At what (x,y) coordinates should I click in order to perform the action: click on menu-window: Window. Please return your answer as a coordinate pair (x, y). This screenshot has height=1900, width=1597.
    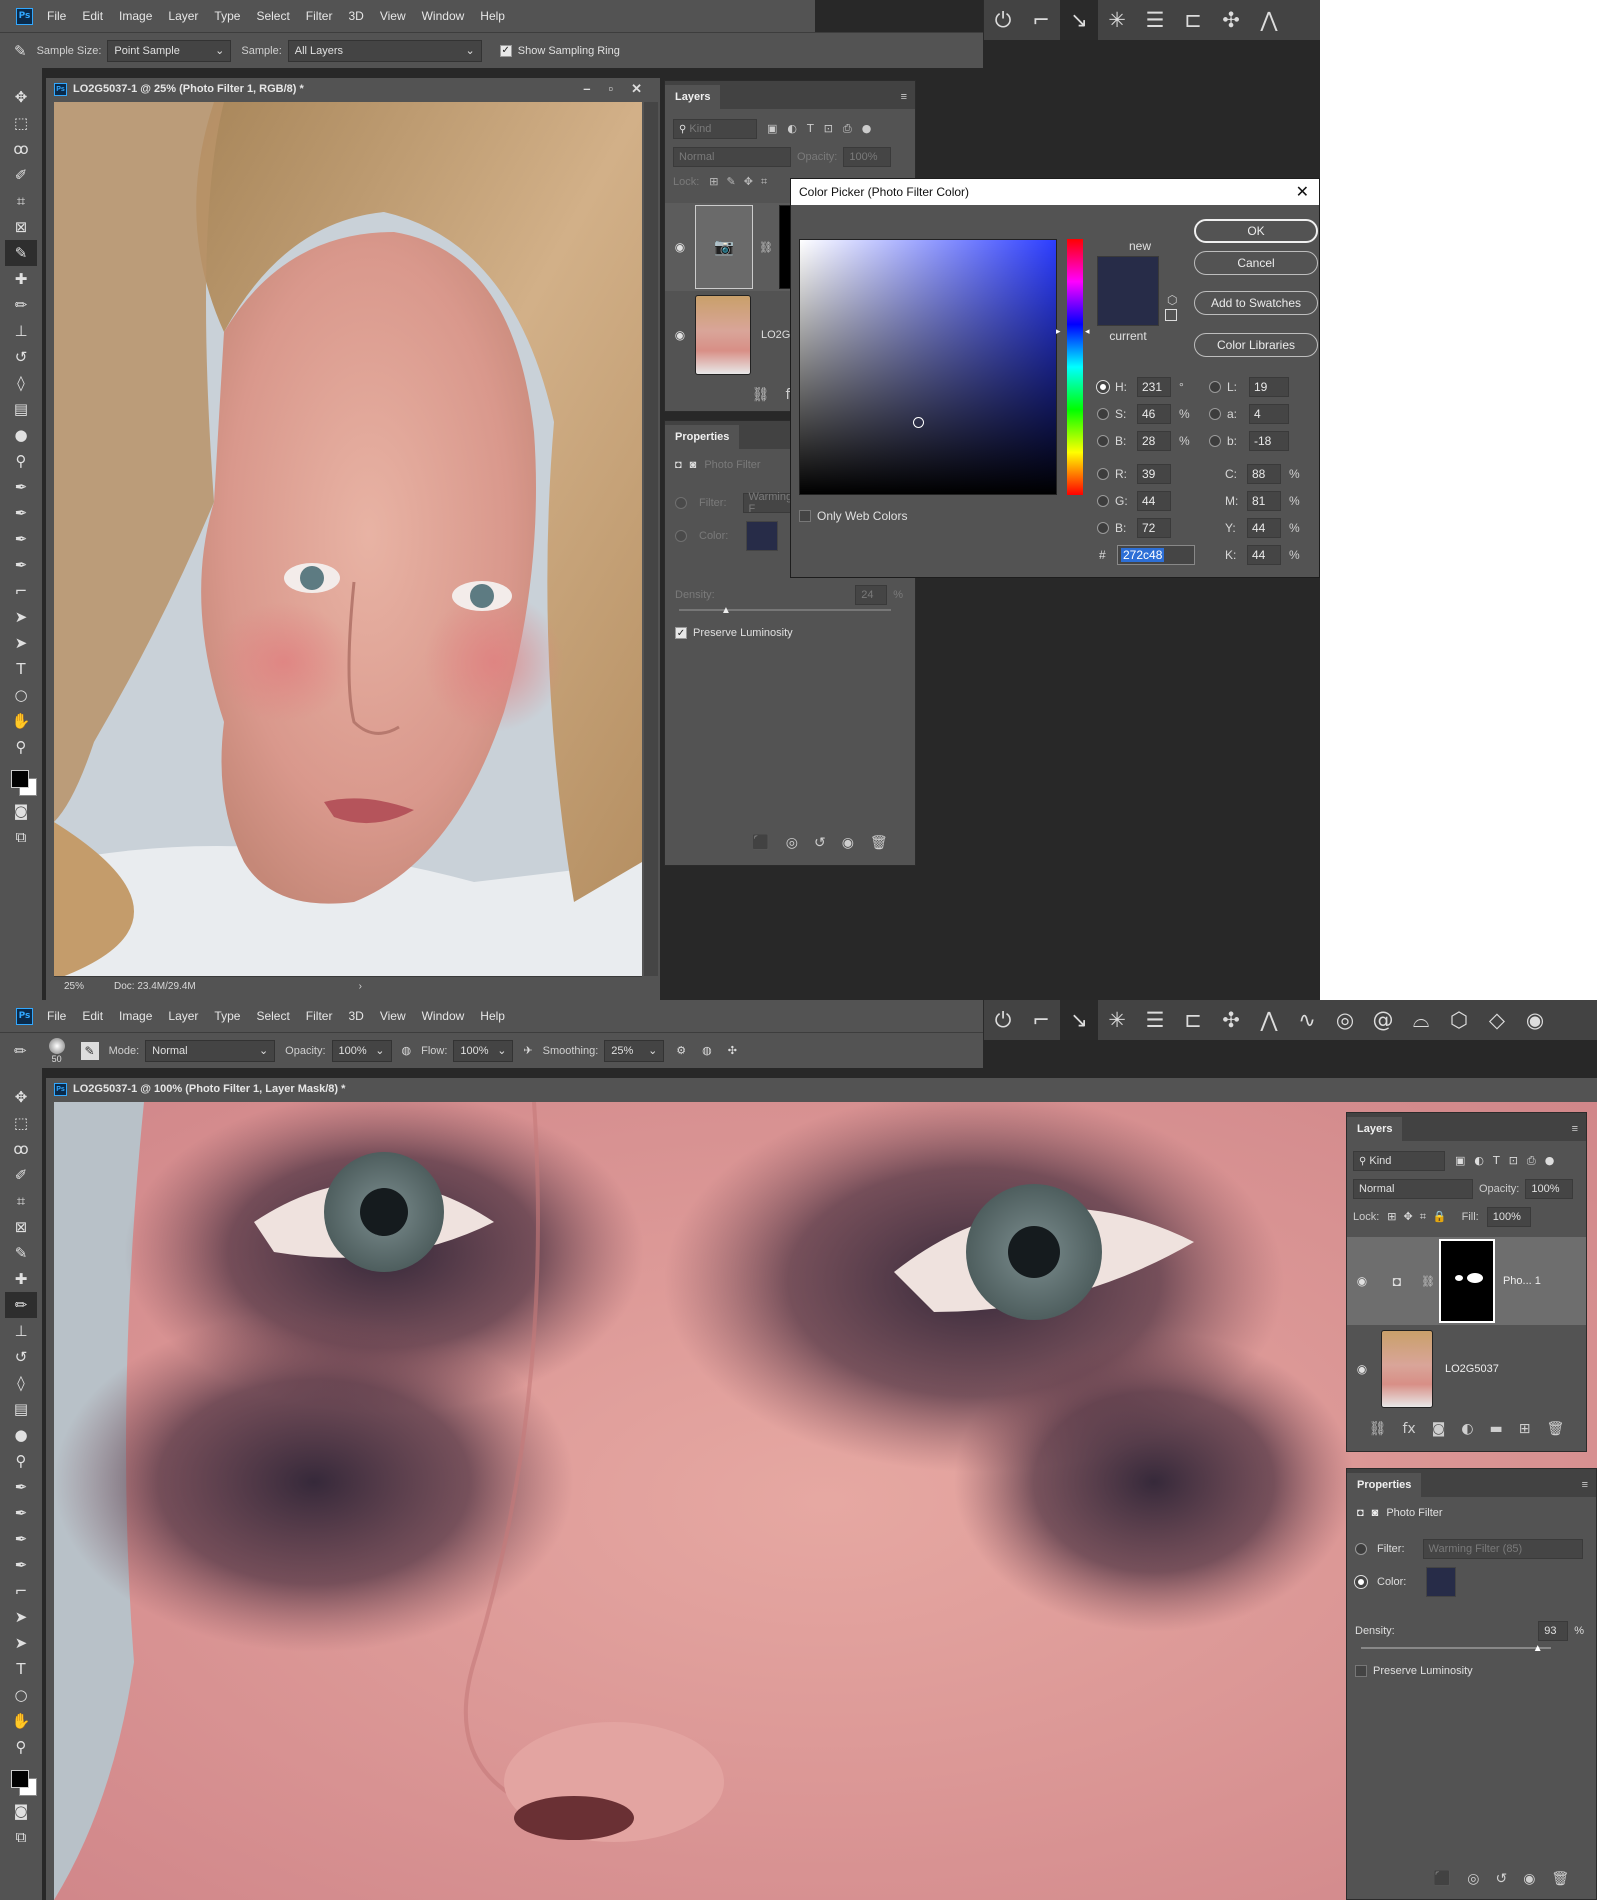
    Looking at the image, I should click on (443, 1016).